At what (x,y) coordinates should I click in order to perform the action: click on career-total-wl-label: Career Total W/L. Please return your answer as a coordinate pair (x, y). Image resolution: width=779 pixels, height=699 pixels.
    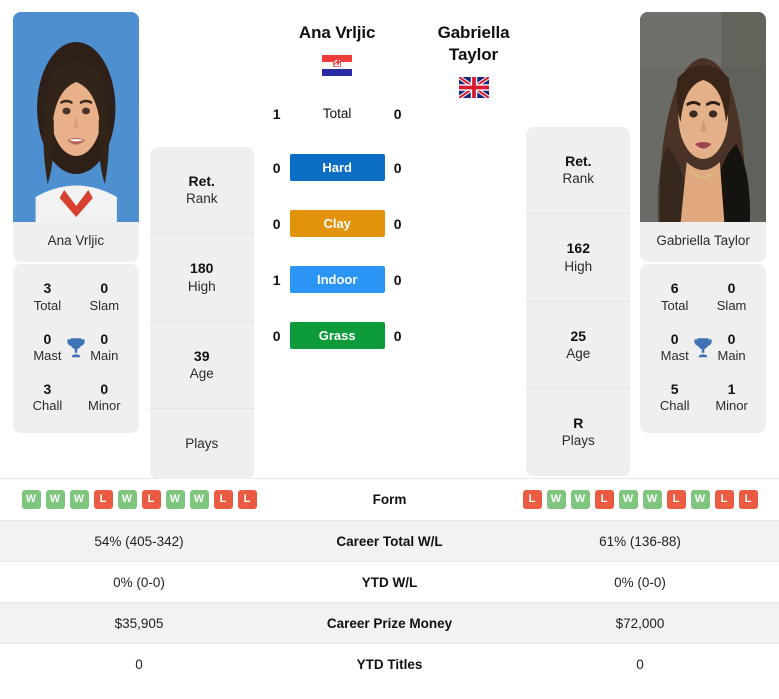
    Looking at the image, I should click on (389, 541).